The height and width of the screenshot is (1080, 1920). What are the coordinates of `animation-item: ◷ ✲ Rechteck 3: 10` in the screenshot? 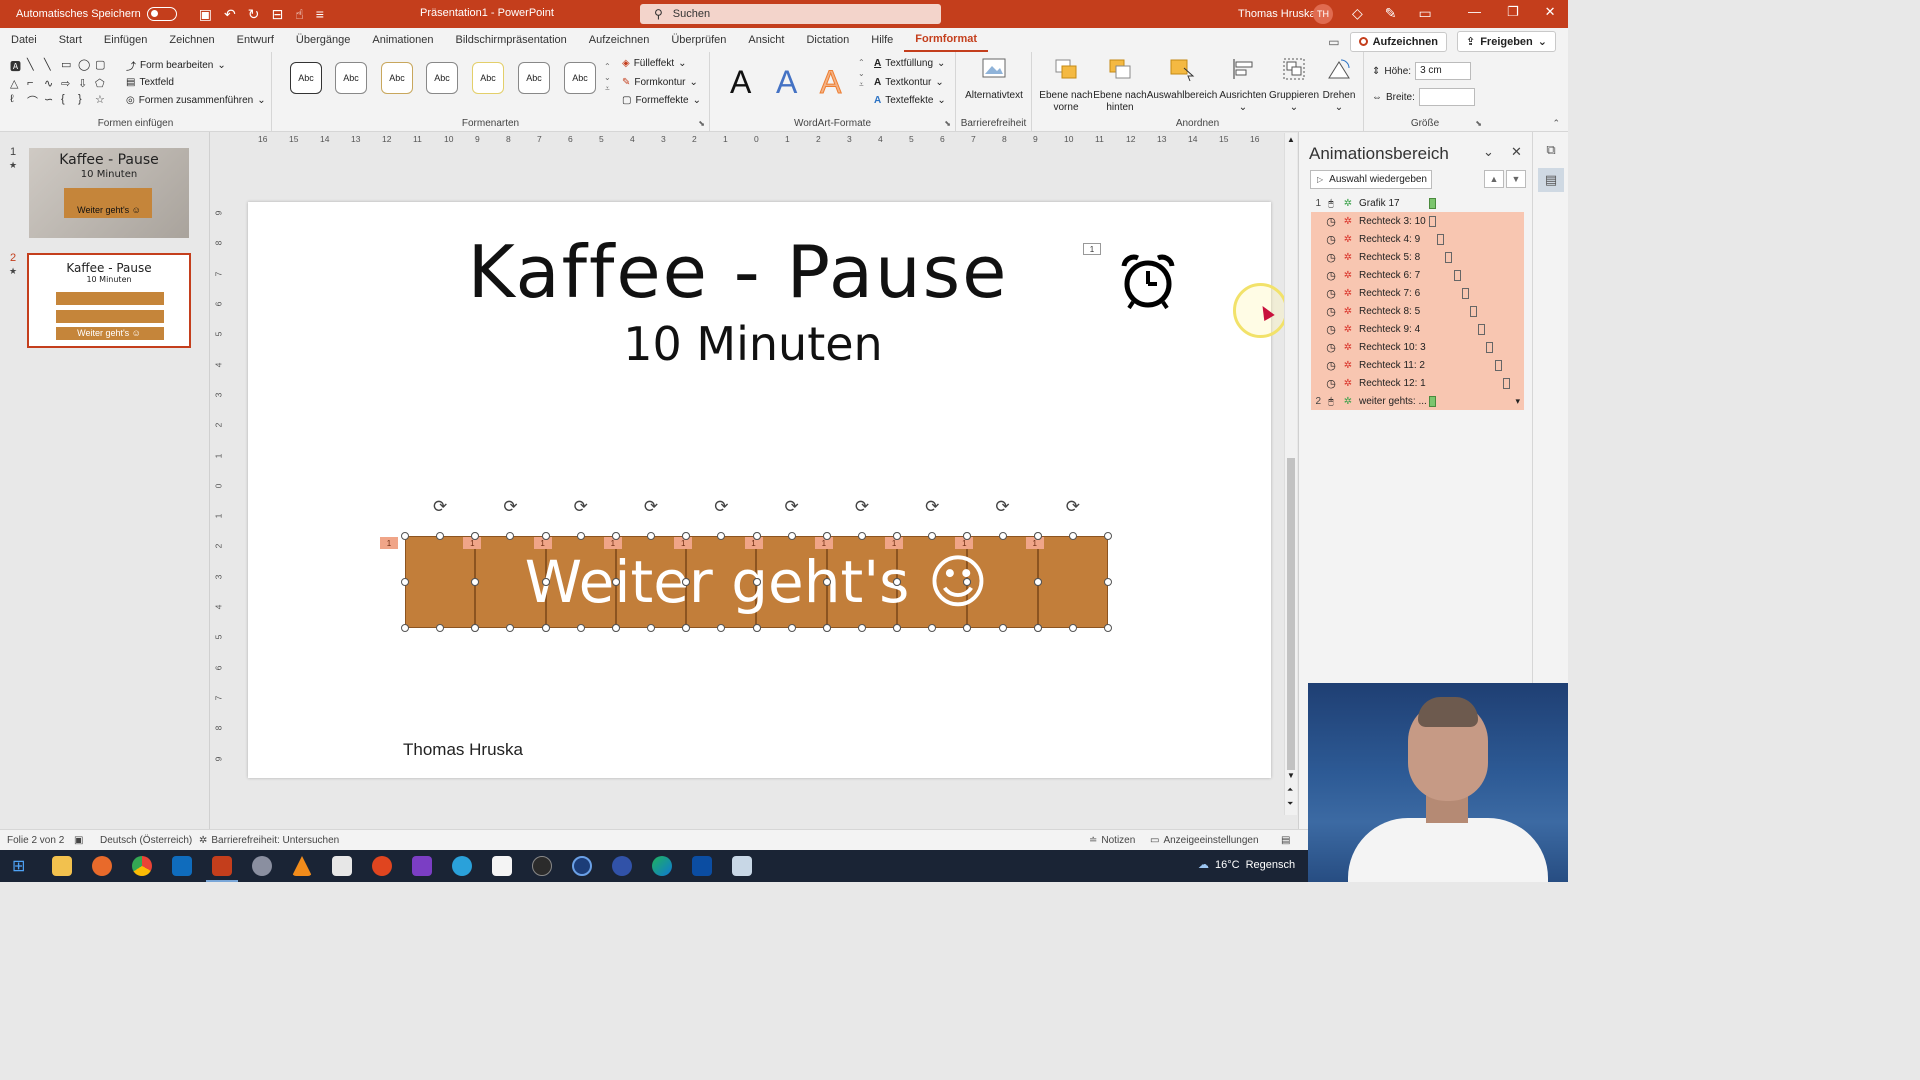 It's located at (1417, 221).